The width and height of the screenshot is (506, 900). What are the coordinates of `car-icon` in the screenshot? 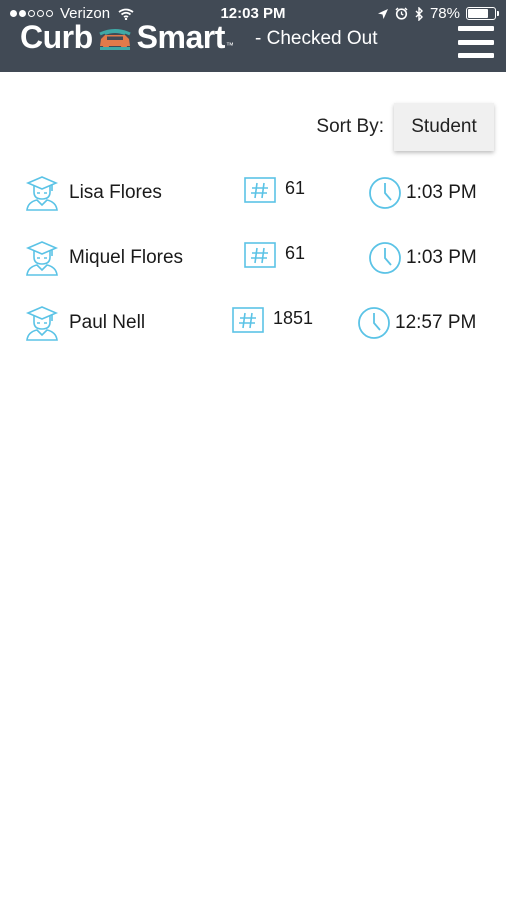 It's located at (115, 38).